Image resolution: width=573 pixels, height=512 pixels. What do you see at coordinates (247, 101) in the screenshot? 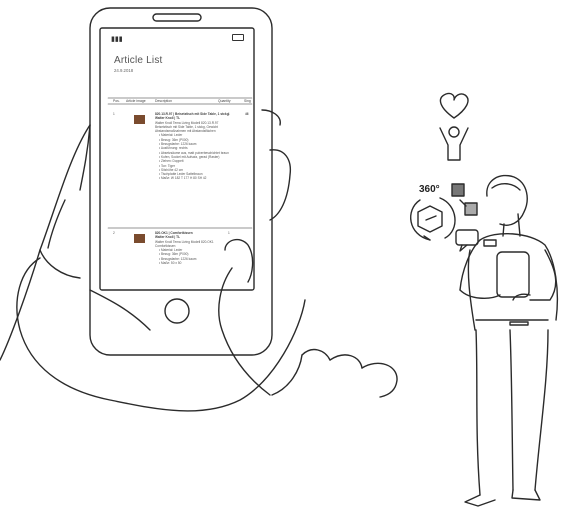
I see `col-extra: Sing` at bounding box center [247, 101].